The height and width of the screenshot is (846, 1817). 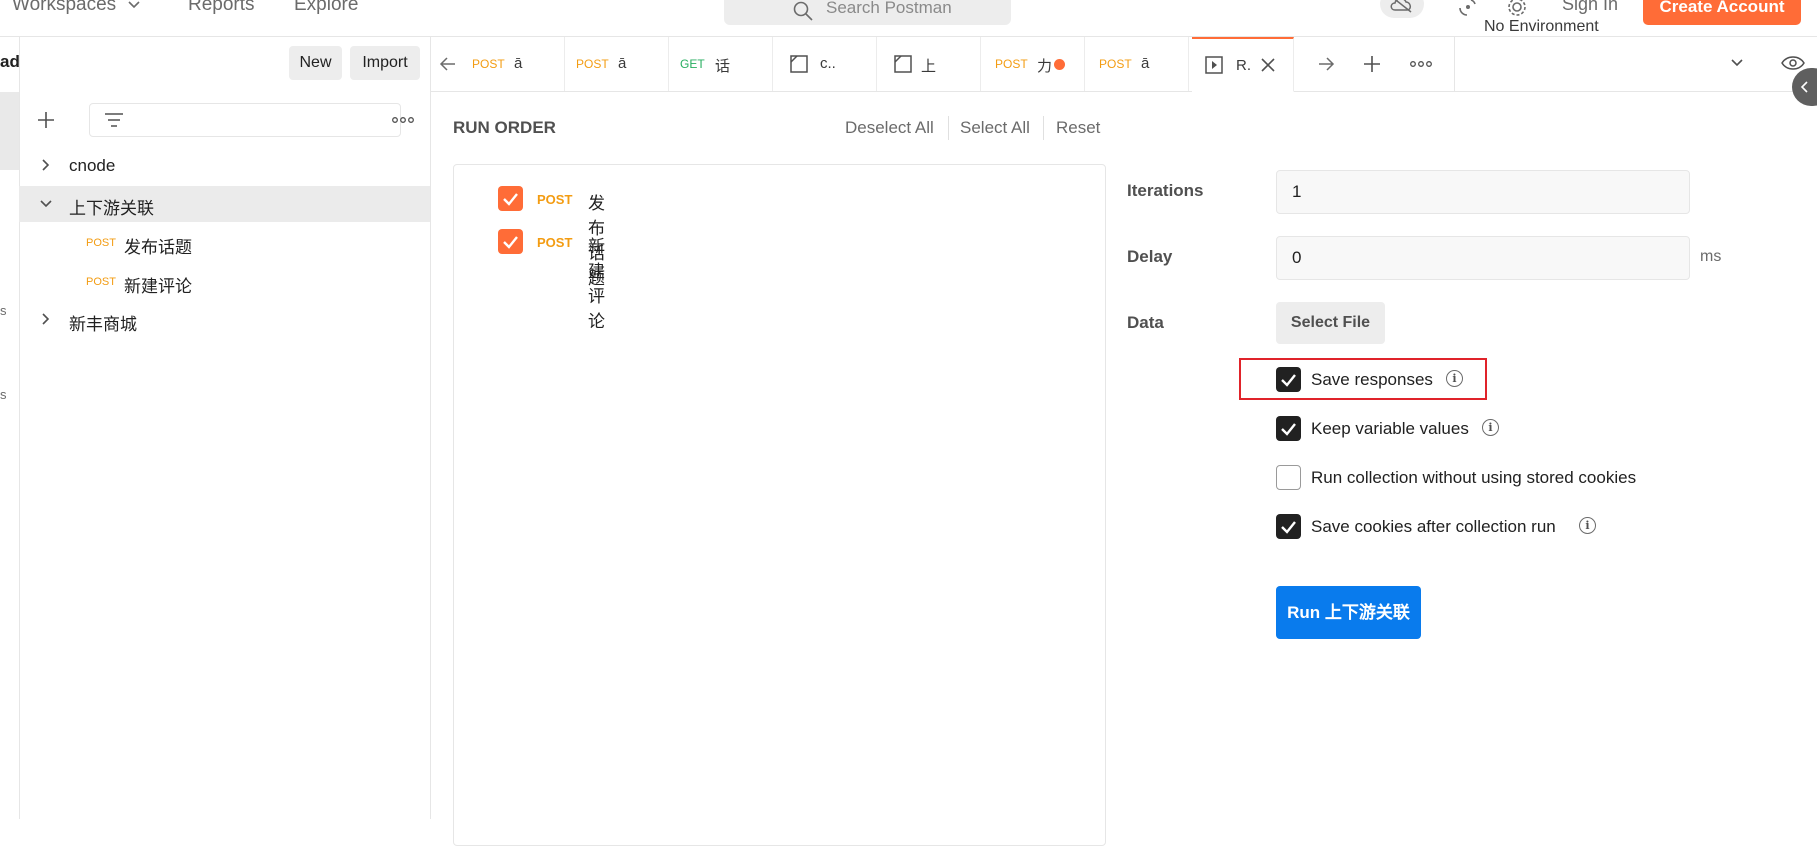 What do you see at coordinates (1288, 526) in the screenshot?
I see `save-cookies-checkbox` at bounding box center [1288, 526].